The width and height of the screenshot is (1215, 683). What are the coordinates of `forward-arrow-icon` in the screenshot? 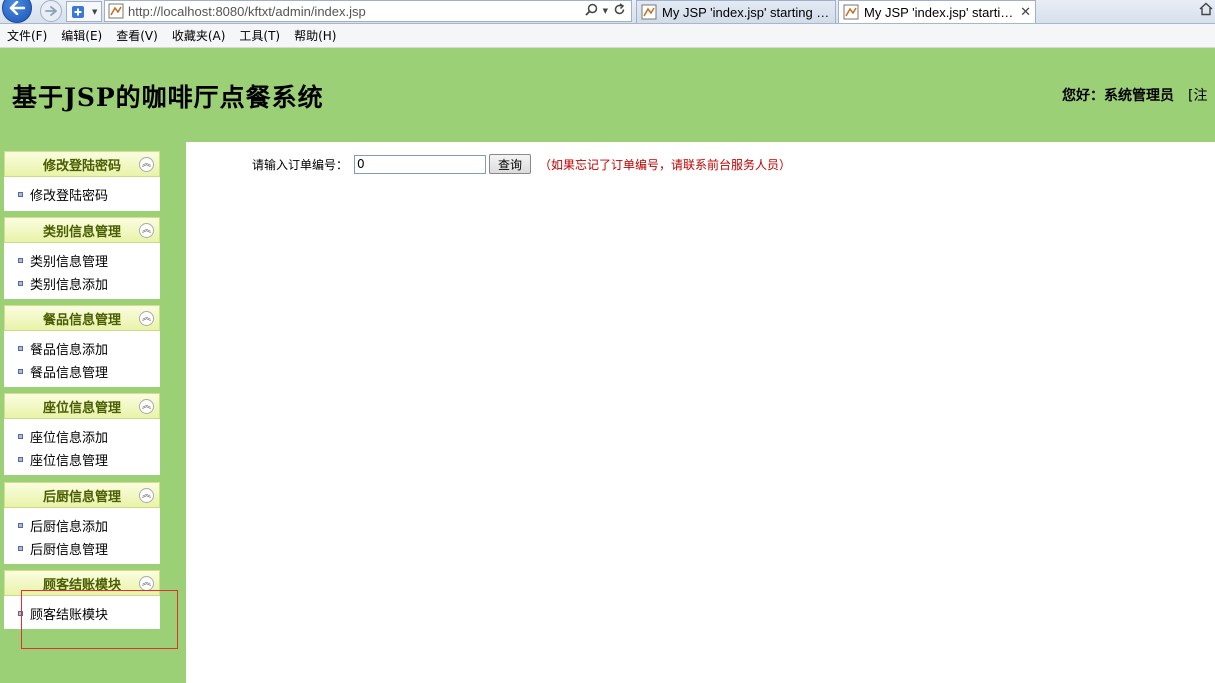 It's located at (51, 11).